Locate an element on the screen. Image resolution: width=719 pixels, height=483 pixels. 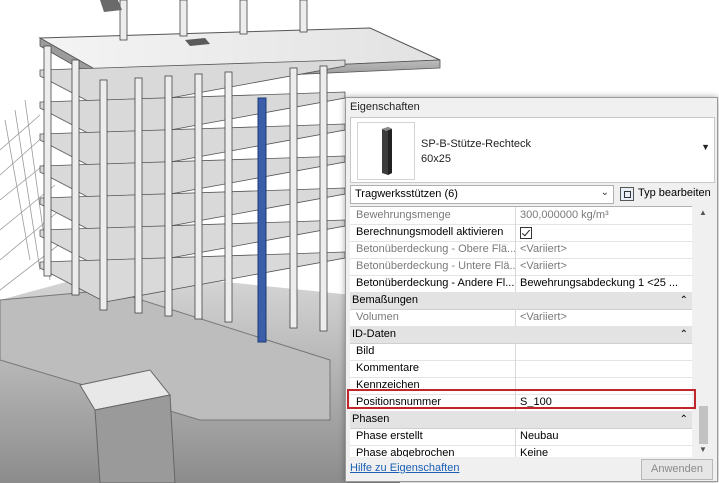
apply-button: Anwenden is located at coordinates (677, 469).